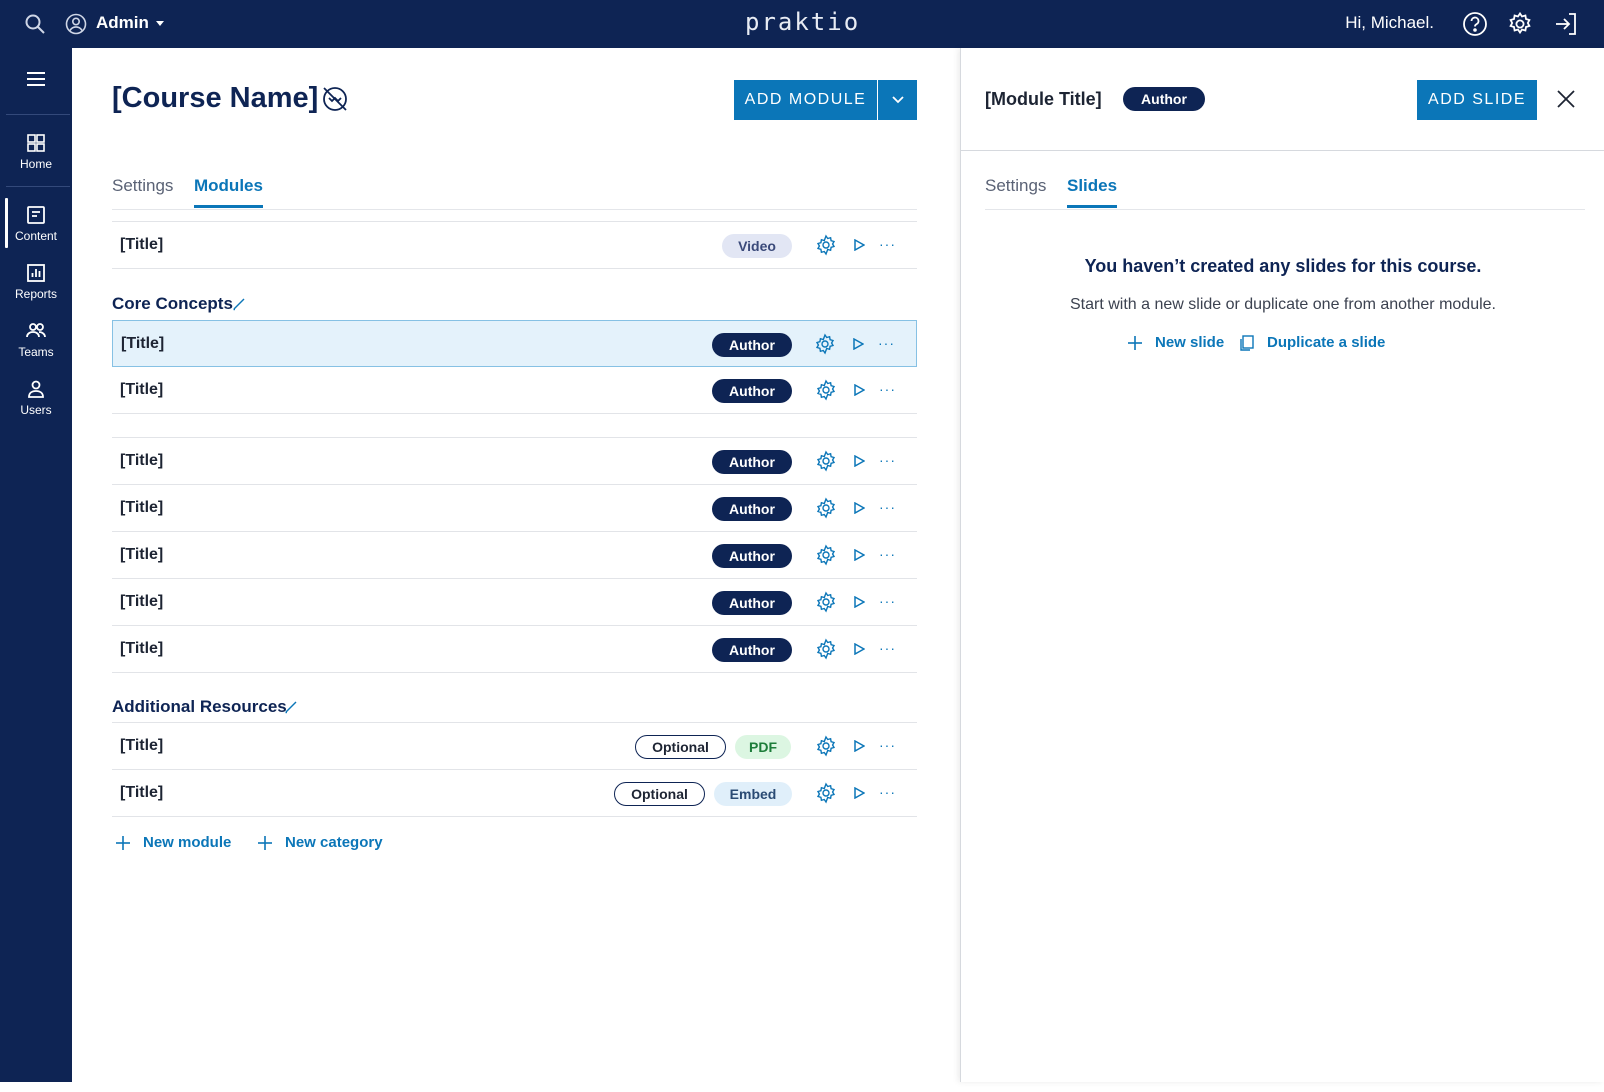  I want to click on search-icon, so click(35, 24).